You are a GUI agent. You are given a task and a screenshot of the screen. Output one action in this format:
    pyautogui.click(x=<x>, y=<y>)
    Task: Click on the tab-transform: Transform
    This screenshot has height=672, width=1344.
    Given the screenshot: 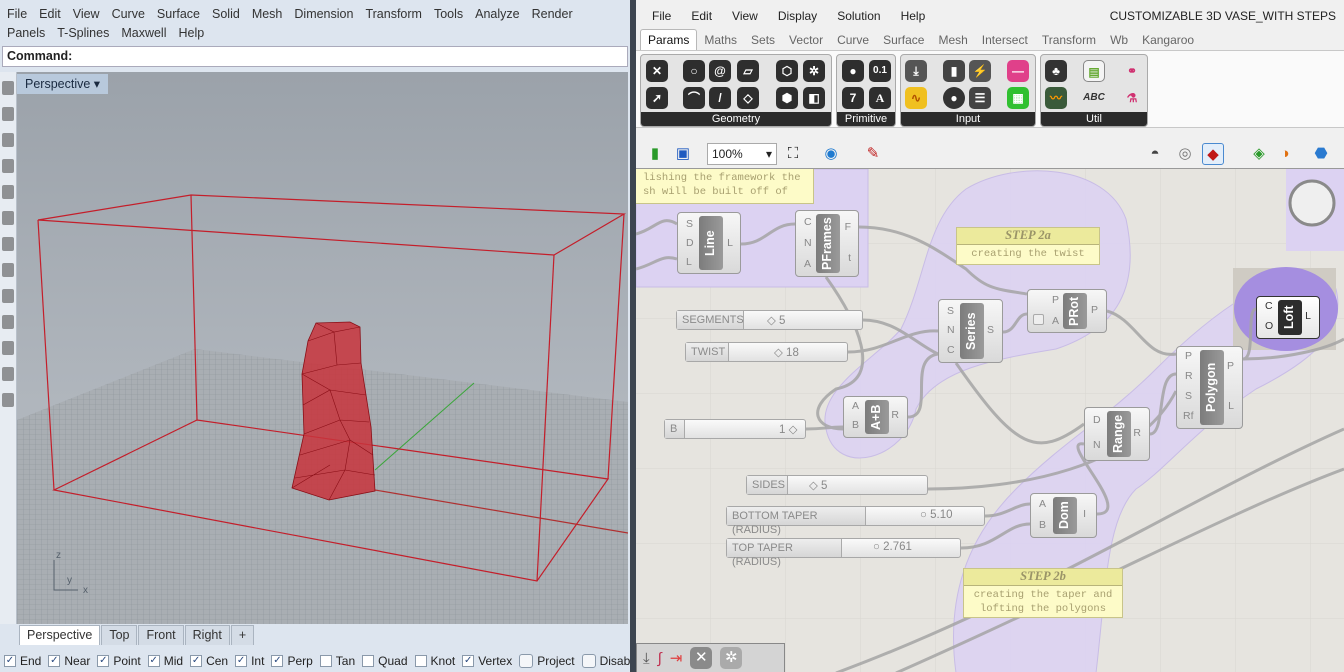 What is the action you would take?
    pyautogui.click(x=1069, y=40)
    